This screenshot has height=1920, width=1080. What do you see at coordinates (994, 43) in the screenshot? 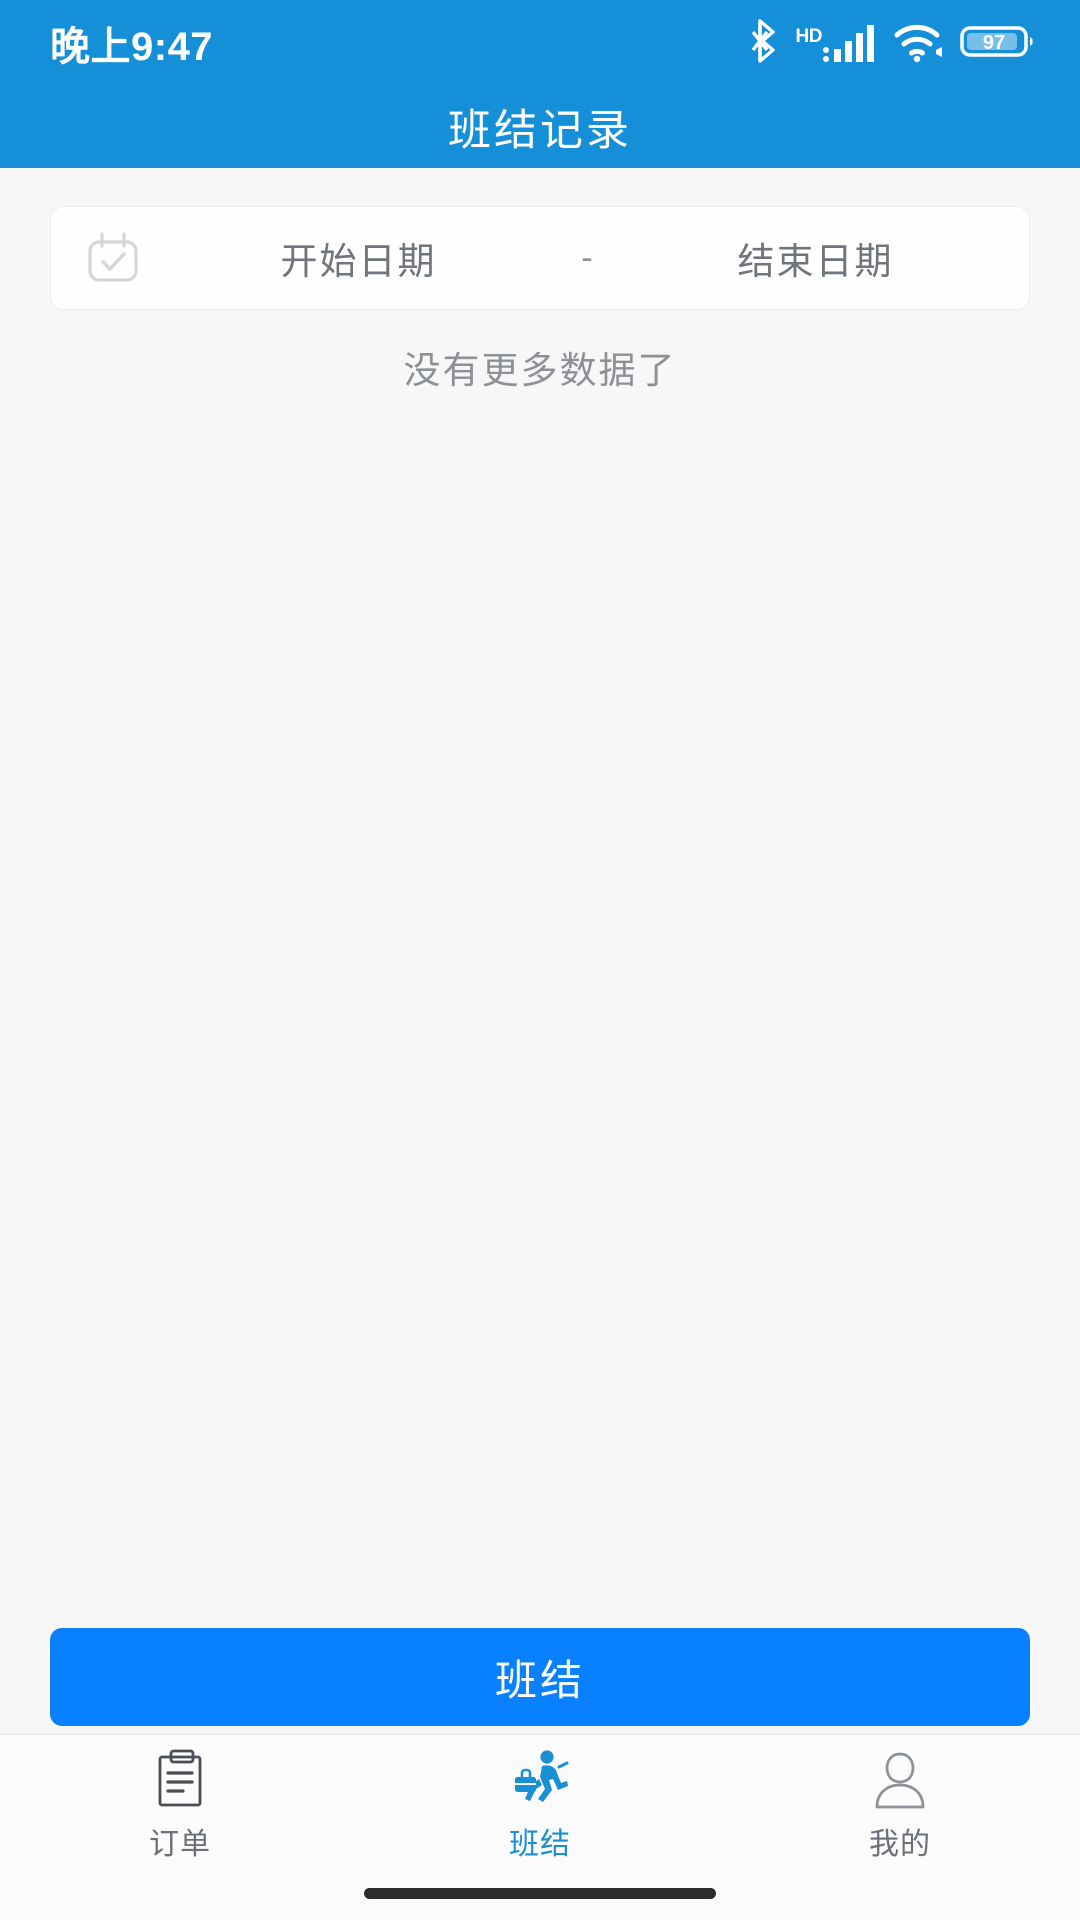
I see `battery-percent-label: 97` at bounding box center [994, 43].